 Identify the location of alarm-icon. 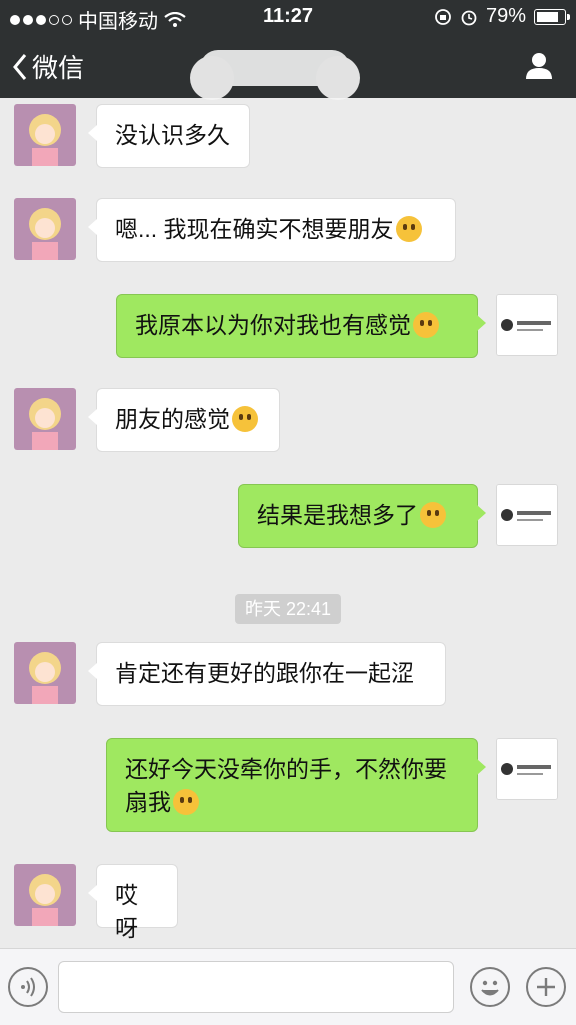
(469, 17).